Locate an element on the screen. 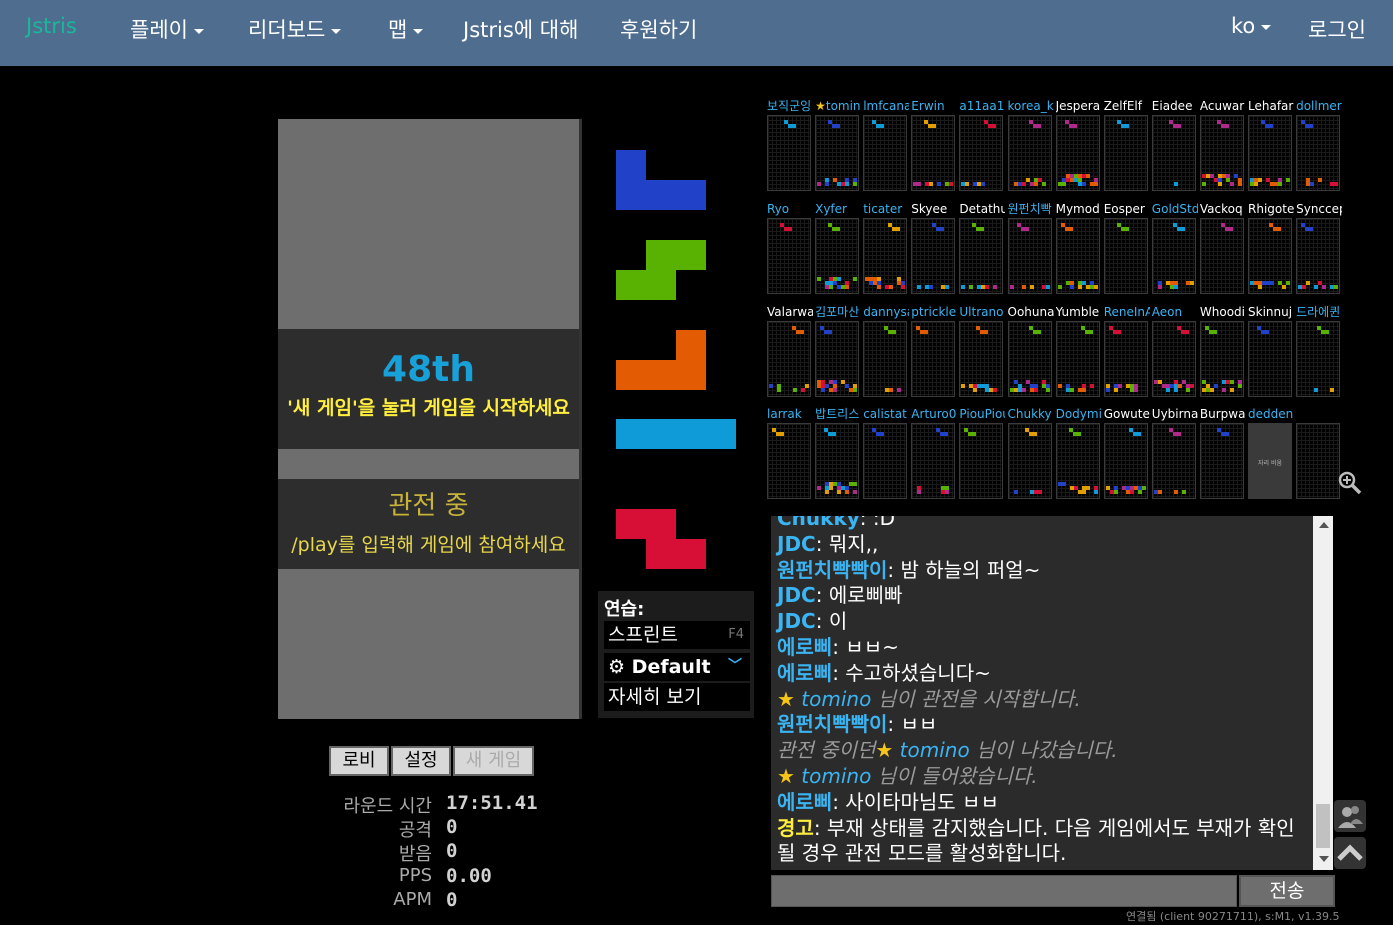 The height and width of the screenshot is (925, 1393). opponent-slot: Skyee is located at coordinates (933, 248).